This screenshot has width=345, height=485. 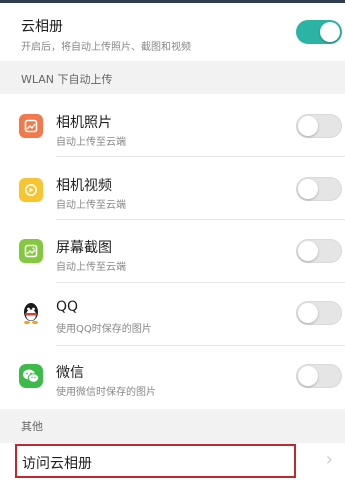 I want to click on camera-photo-subtitle: 自动上传至云端, so click(x=91, y=142).